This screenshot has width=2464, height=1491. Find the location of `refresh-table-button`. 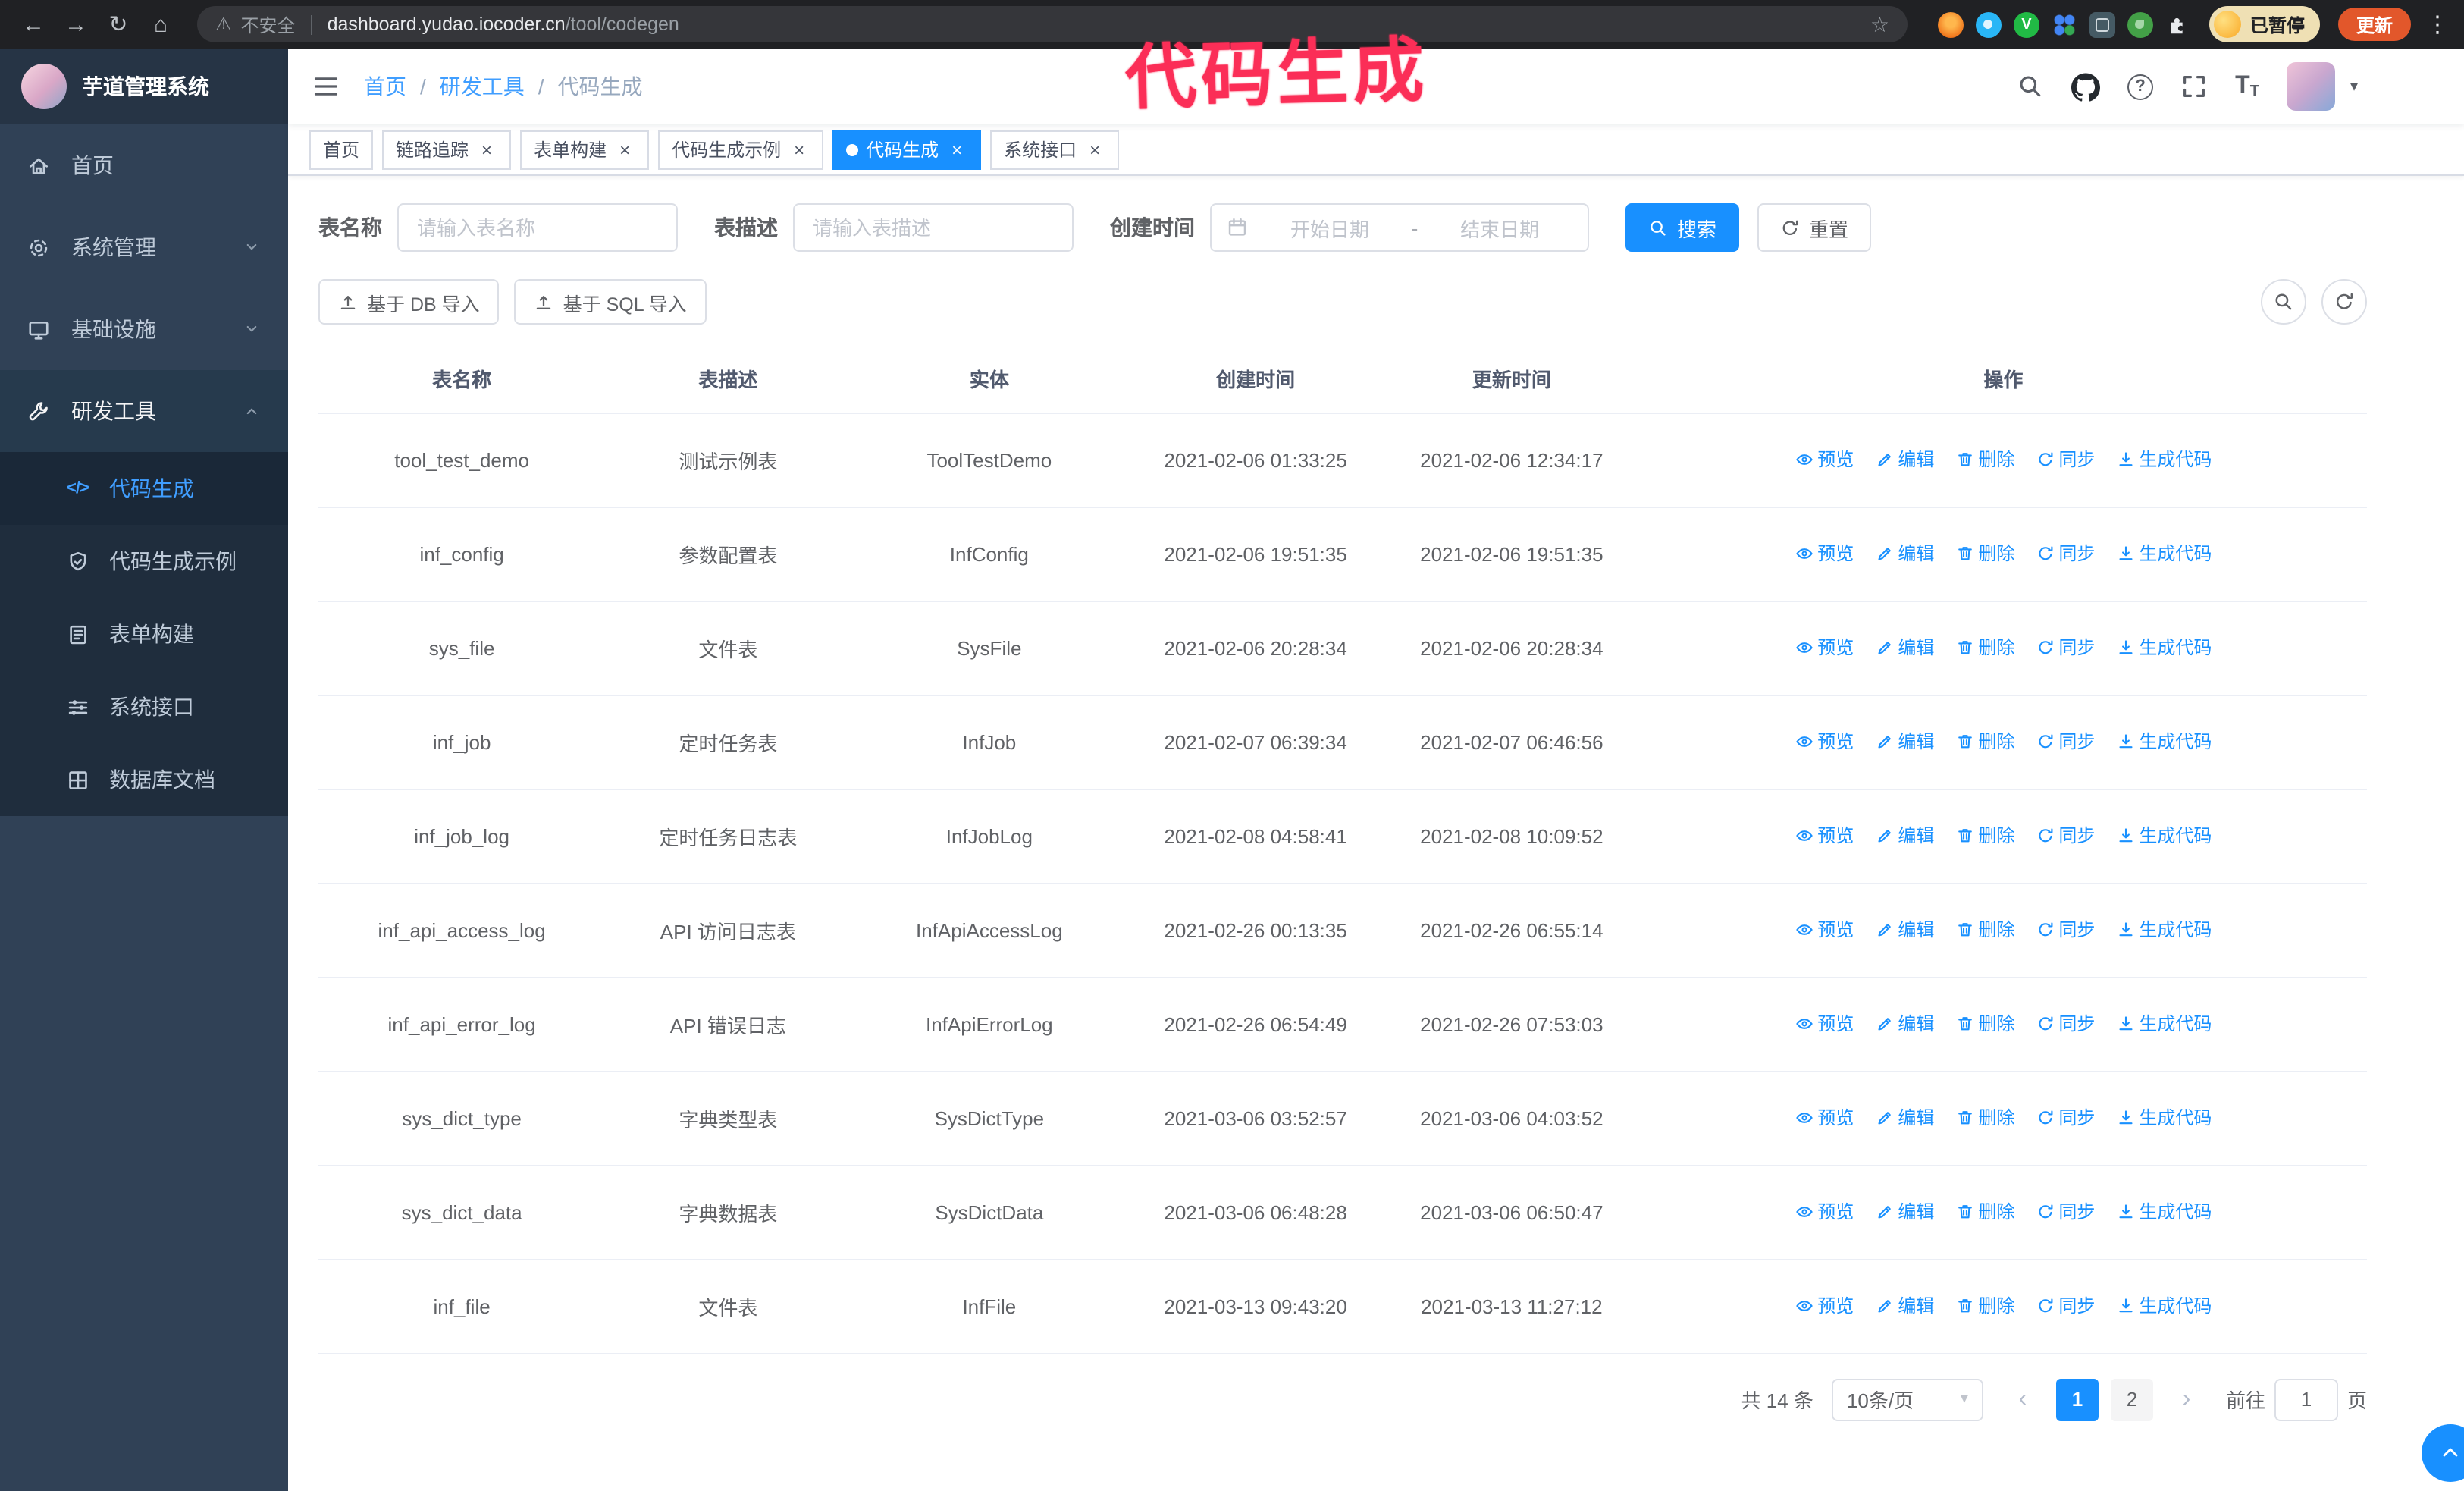

refresh-table-button is located at coordinates (2344, 302).